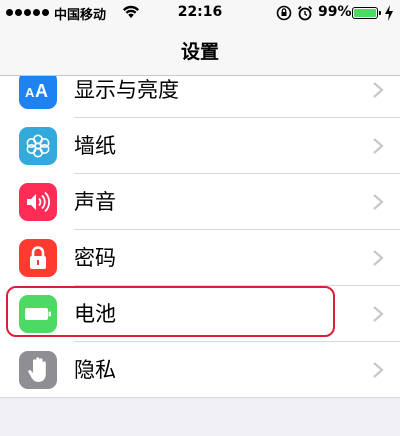  I want to click on settings-row-privacy: 隐私, so click(200, 370).